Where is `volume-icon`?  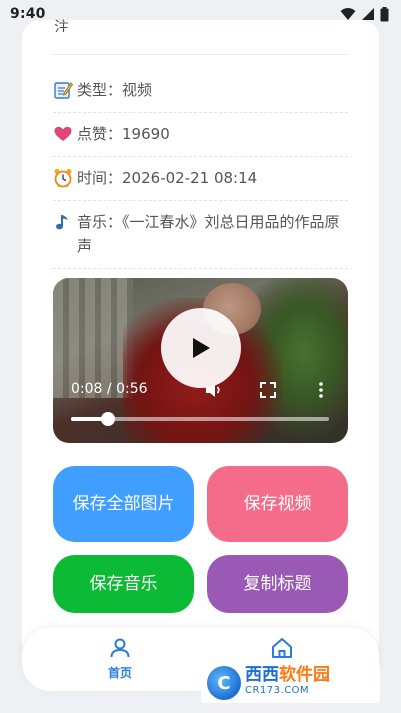 volume-icon is located at coordinates (213, 390).